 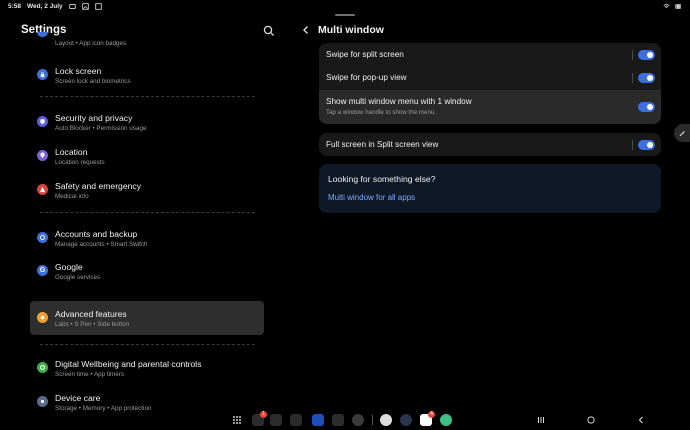 What do you see at coordinates (431, 414) in the screenshot?
I see `notification-badge: 4` at bounding box center [431, 414].